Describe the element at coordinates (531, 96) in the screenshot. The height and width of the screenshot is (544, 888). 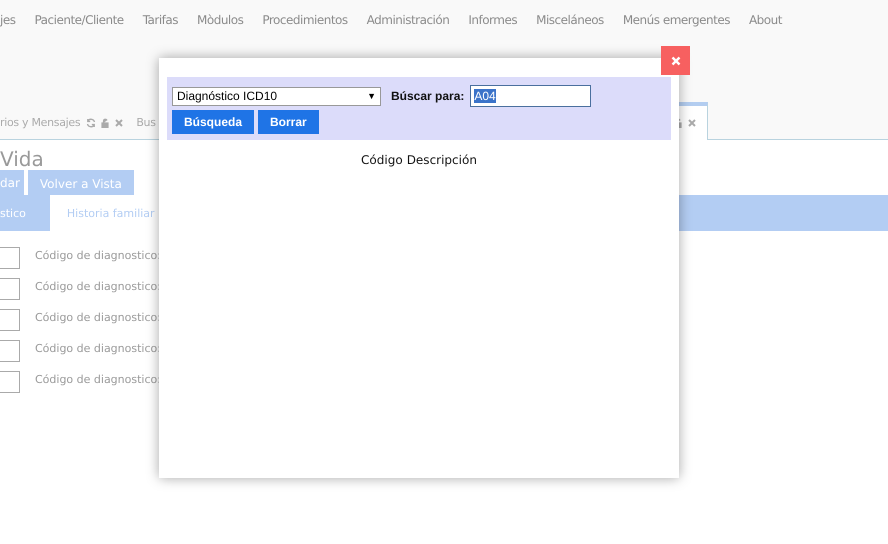
I see `search-field: A04` at that location.